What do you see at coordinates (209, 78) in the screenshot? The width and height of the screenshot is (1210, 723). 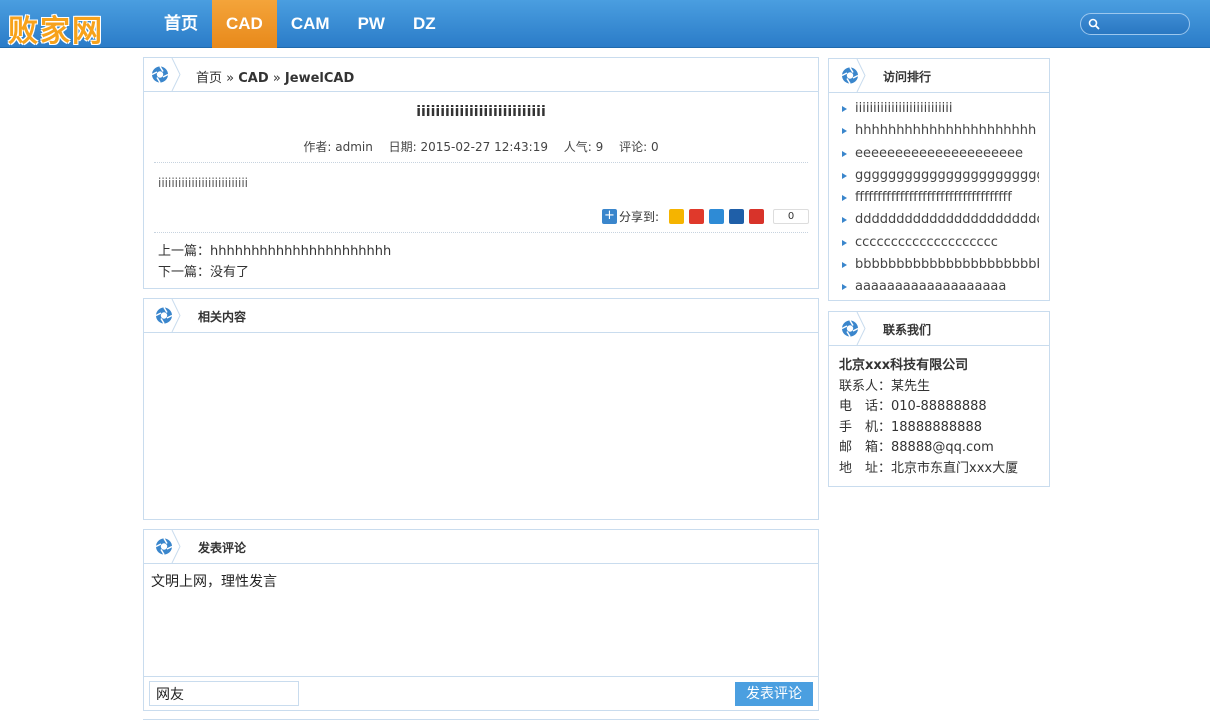 I see `breadcrumb-home: 首页` at bounding box center [209, 78].